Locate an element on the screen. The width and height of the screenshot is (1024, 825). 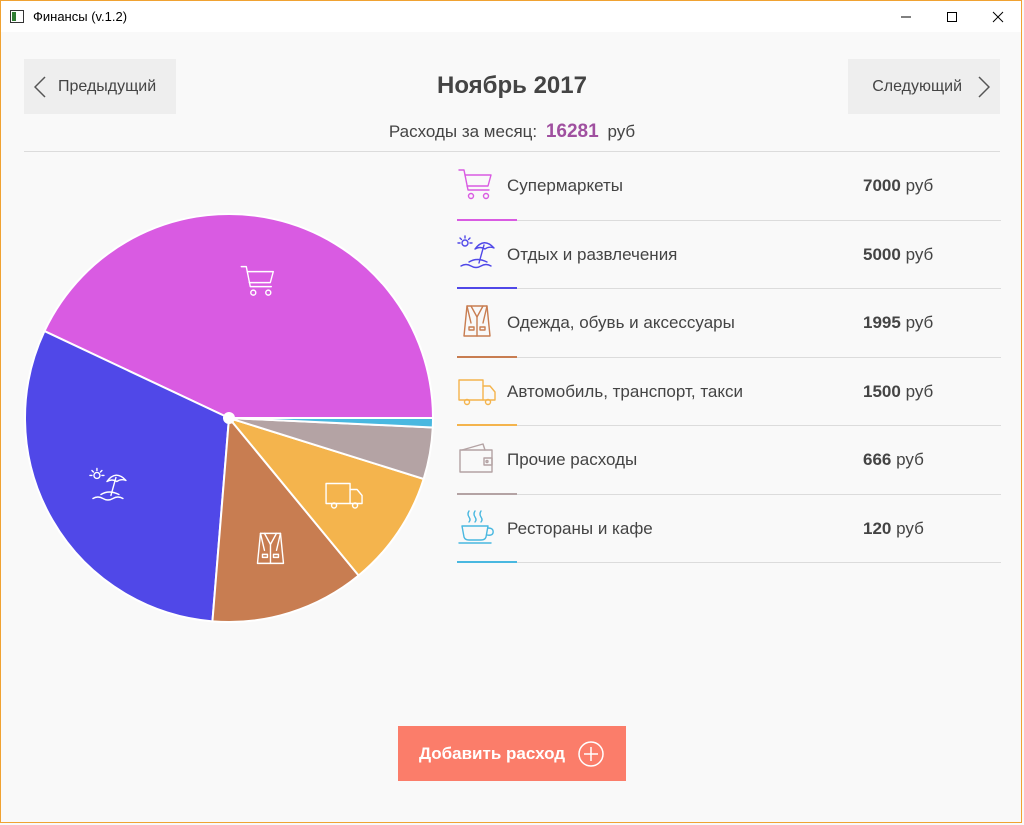
minimize-button is located at coordinates (906, 16).